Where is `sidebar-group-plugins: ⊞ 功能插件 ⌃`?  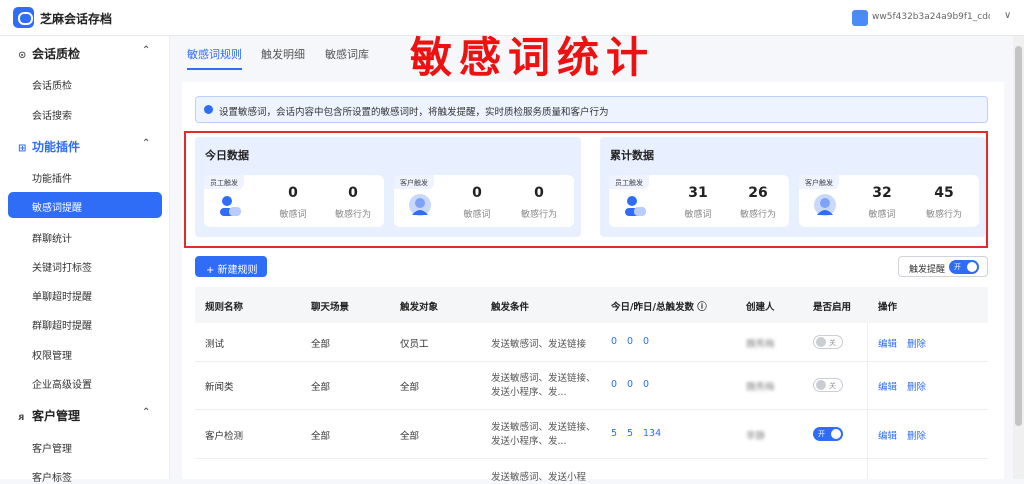 sidebar-group-plugins: ⊞ 功能插件 ⌃ is located at coordinates (84, 146).